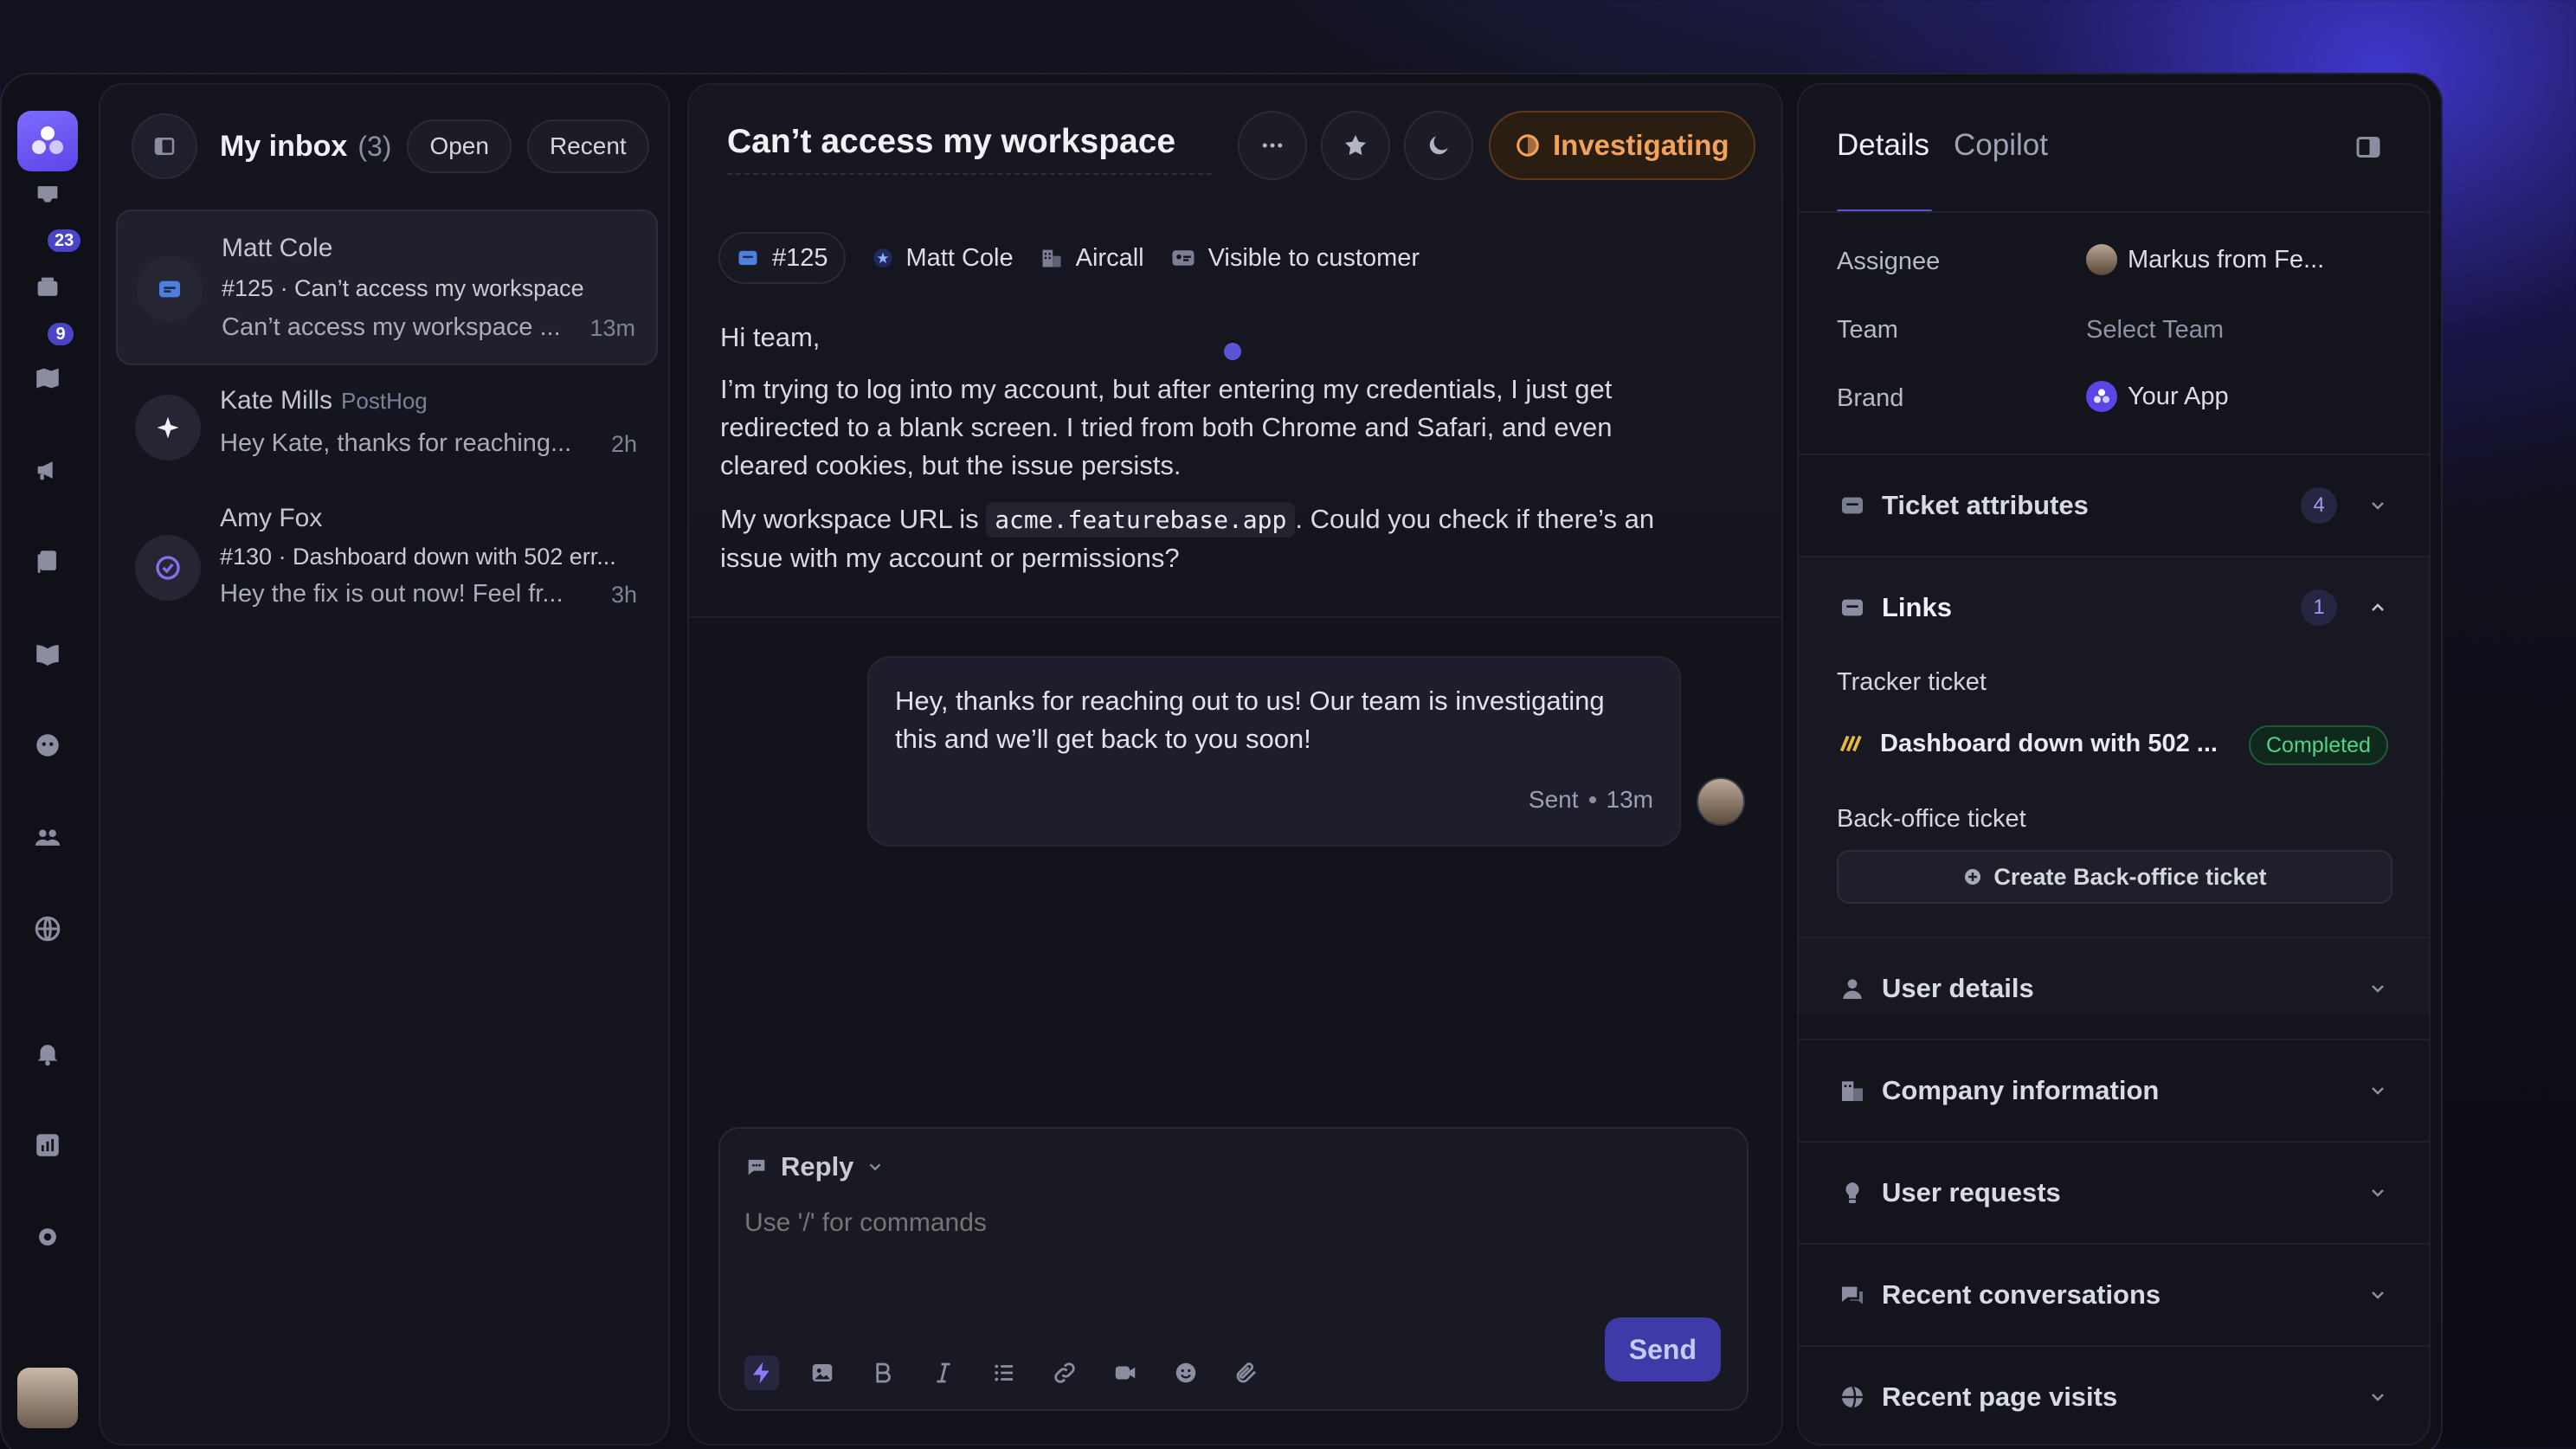  What do you see at coordinates (390, 146) in the screenshot?
I see `inbox-header: My inbox (3) Open Recent` at bounding box center [390, 146].